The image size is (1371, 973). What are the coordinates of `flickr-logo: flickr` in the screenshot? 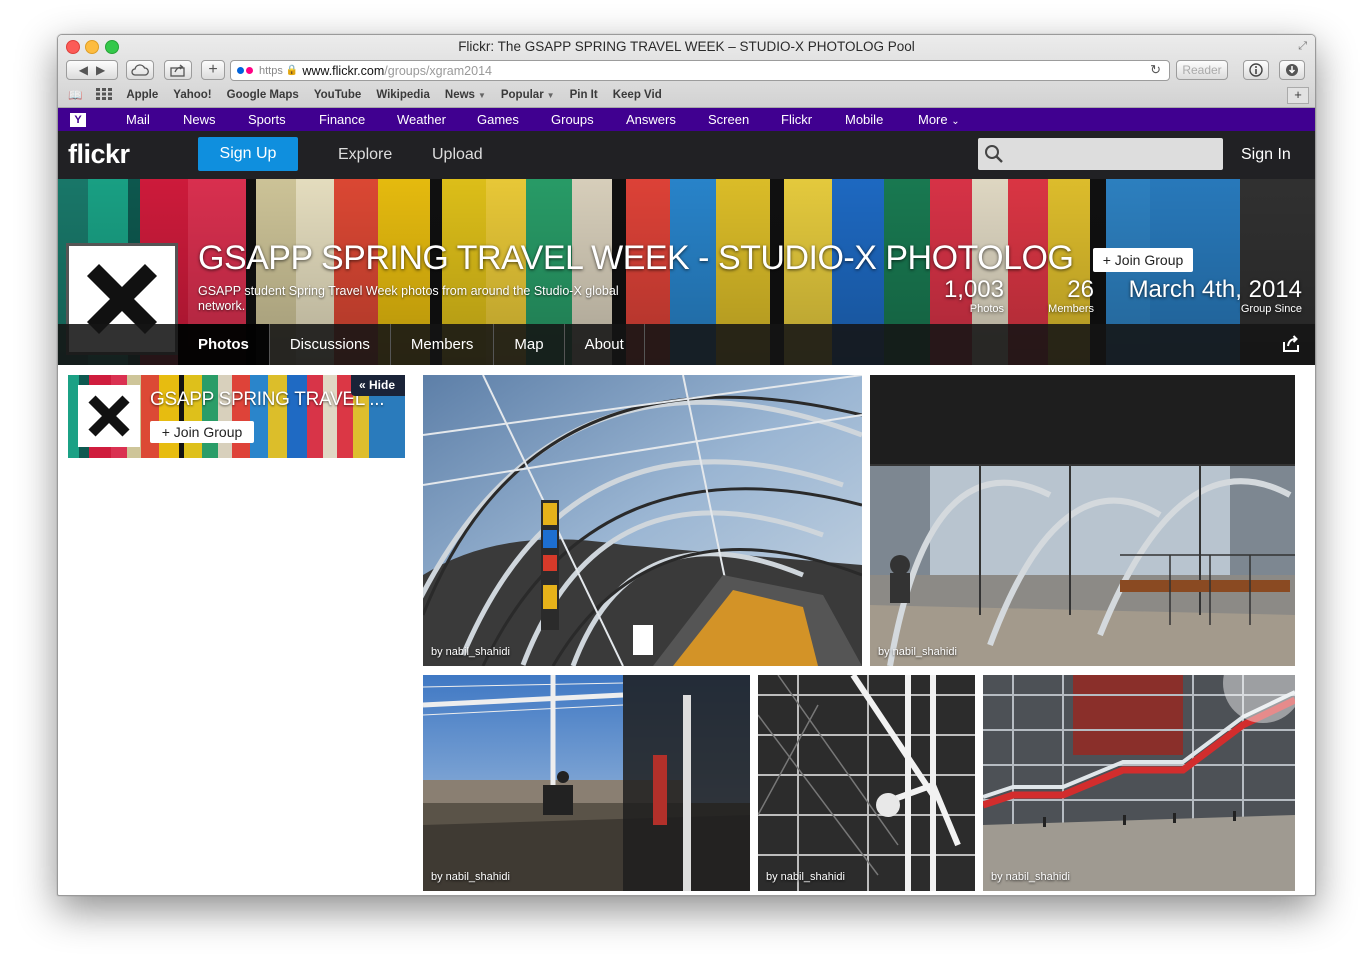 It's located at (99, 154).